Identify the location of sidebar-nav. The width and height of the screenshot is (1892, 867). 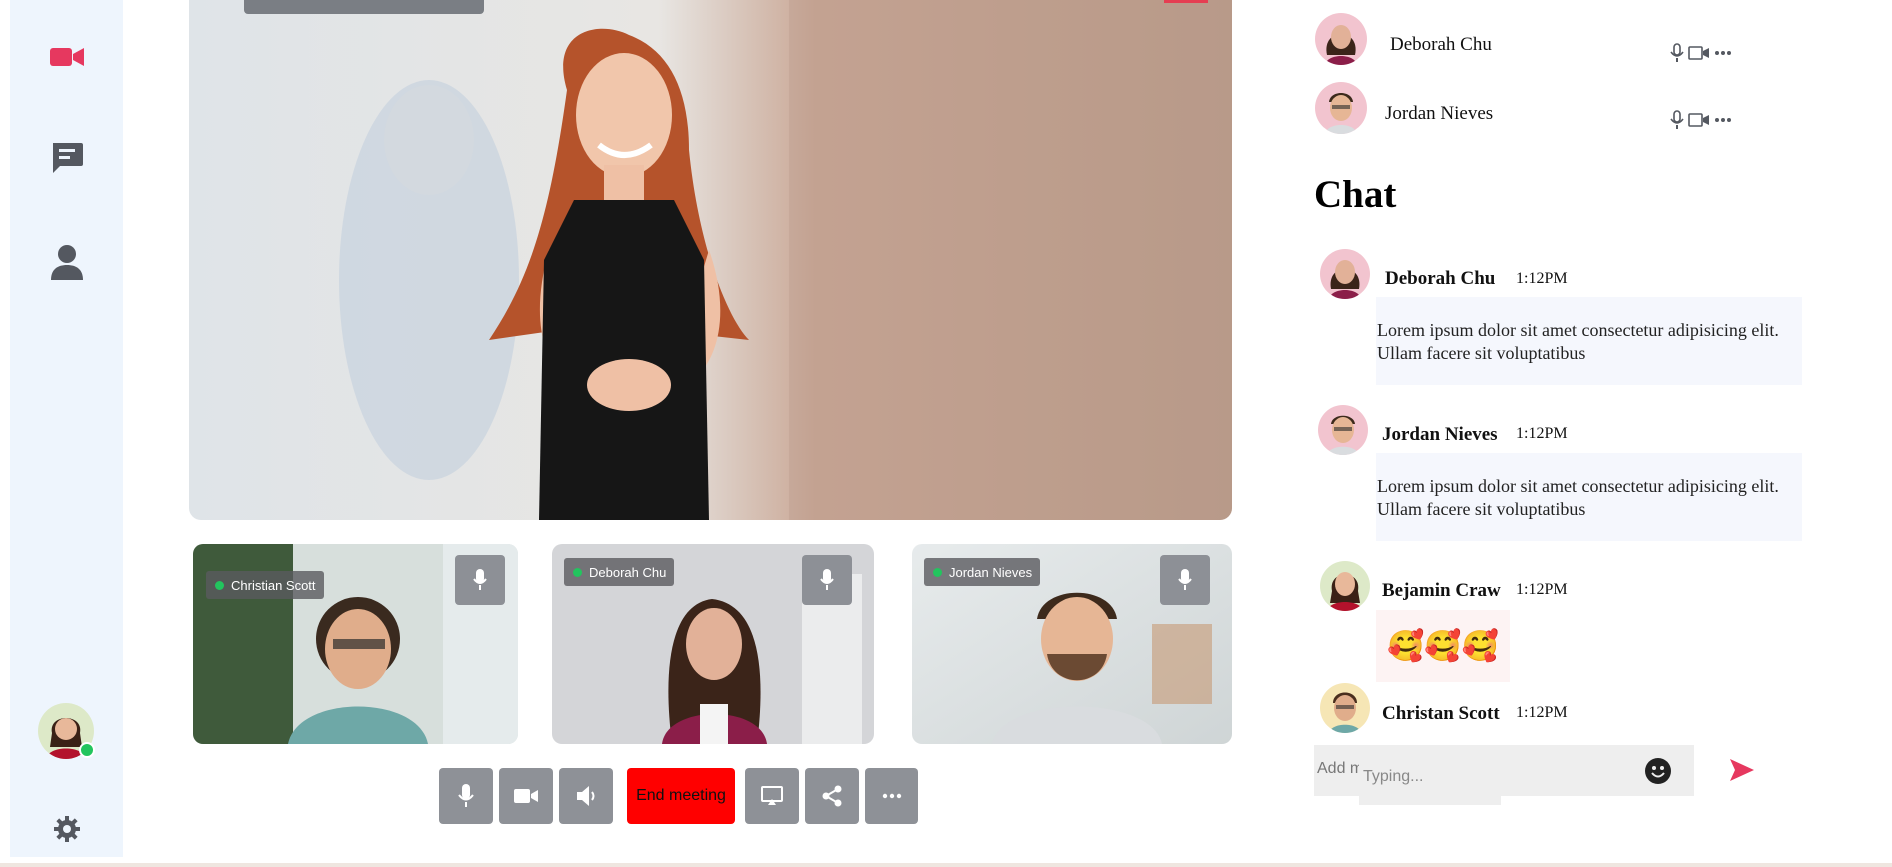
(66, 428).